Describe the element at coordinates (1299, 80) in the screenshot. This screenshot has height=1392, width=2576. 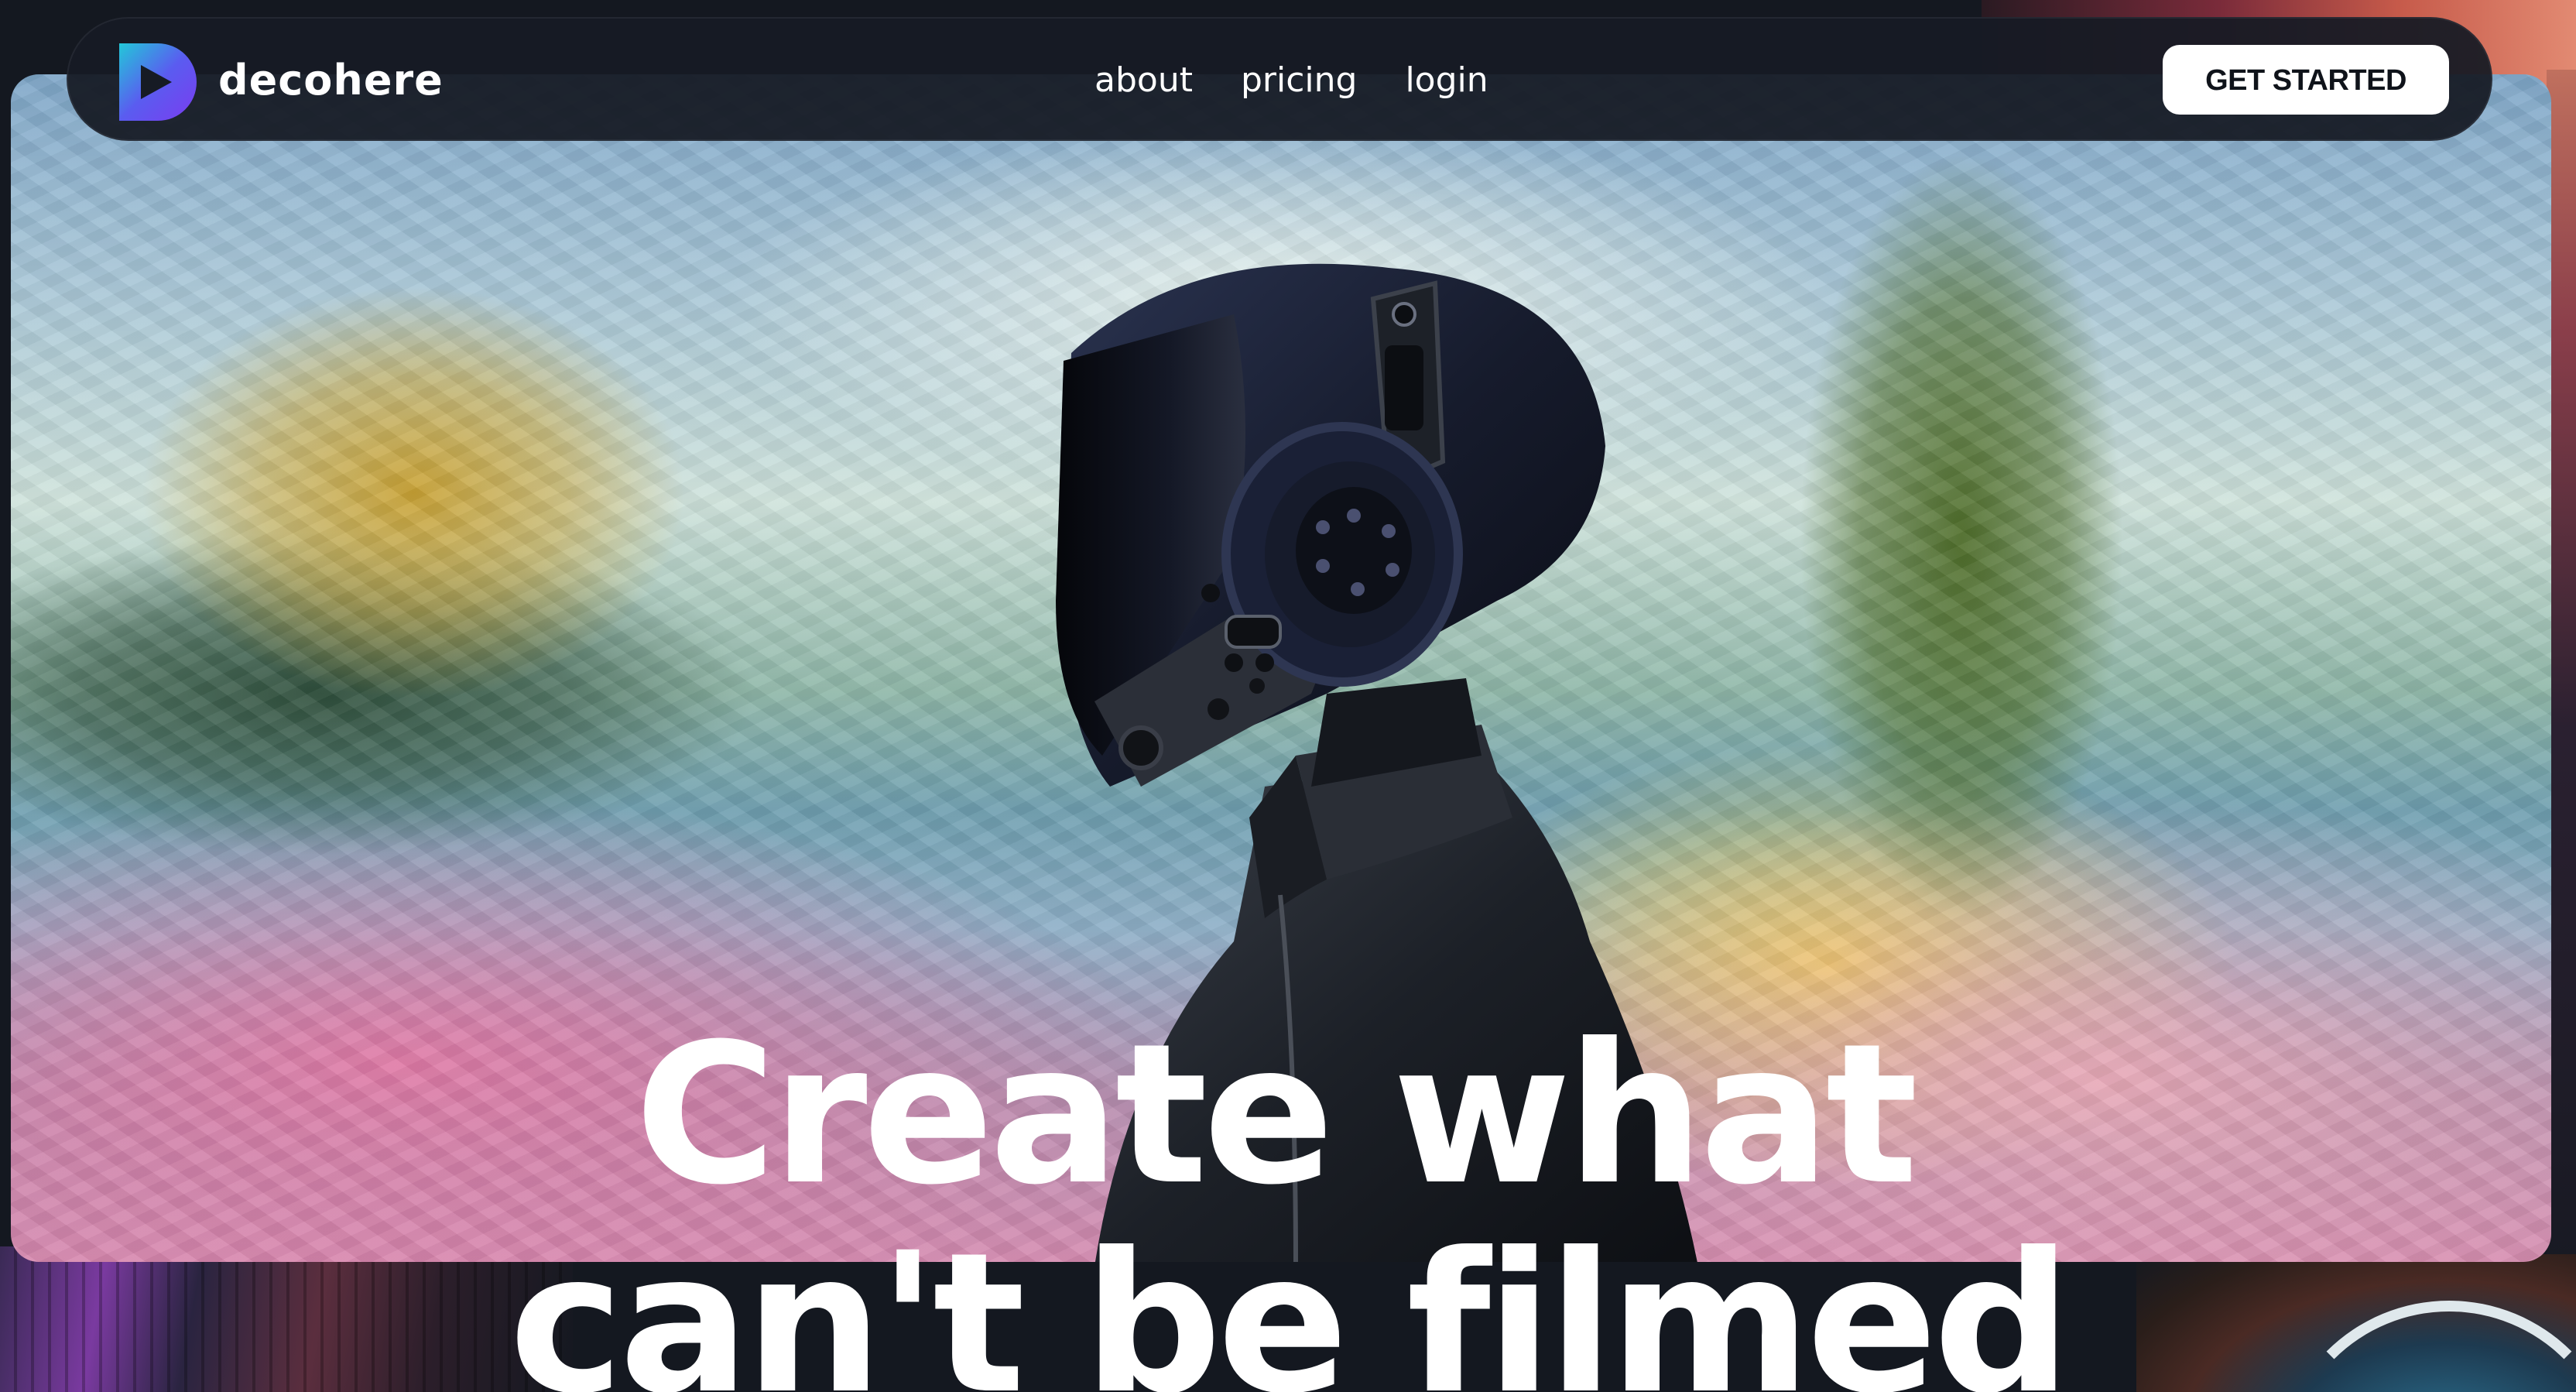
I see `nav-link-pricing: pricing` at that location.